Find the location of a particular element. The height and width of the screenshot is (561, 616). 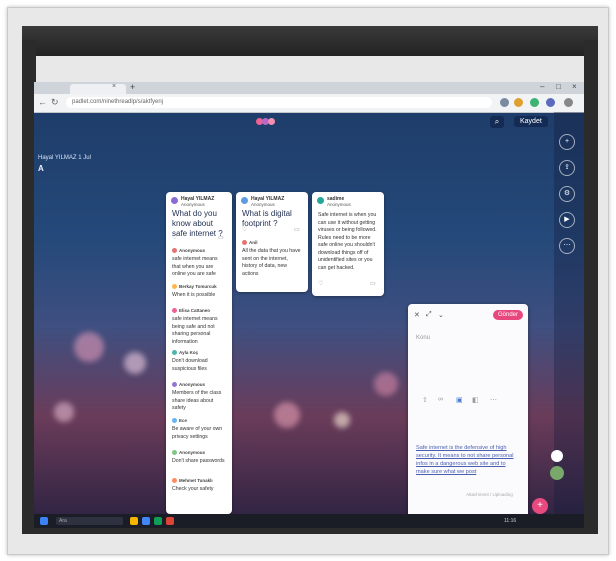

comment-author: Elisa Cattaneo is located at coordinates (195, 310).